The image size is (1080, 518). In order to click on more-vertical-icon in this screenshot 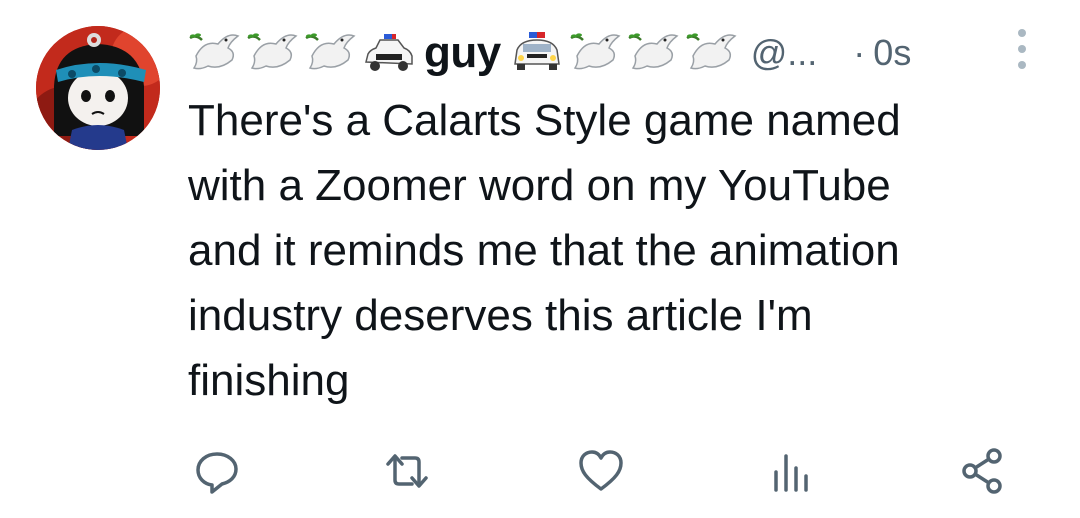, I will do `click(1022, 49)`.